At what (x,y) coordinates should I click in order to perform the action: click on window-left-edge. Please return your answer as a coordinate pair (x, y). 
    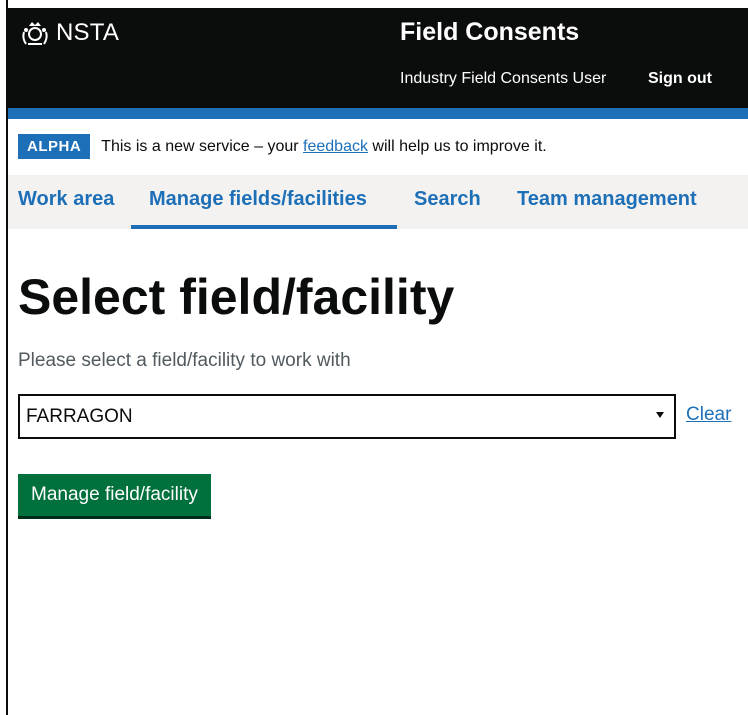
    Looking at the image, I should click on (4, 357).